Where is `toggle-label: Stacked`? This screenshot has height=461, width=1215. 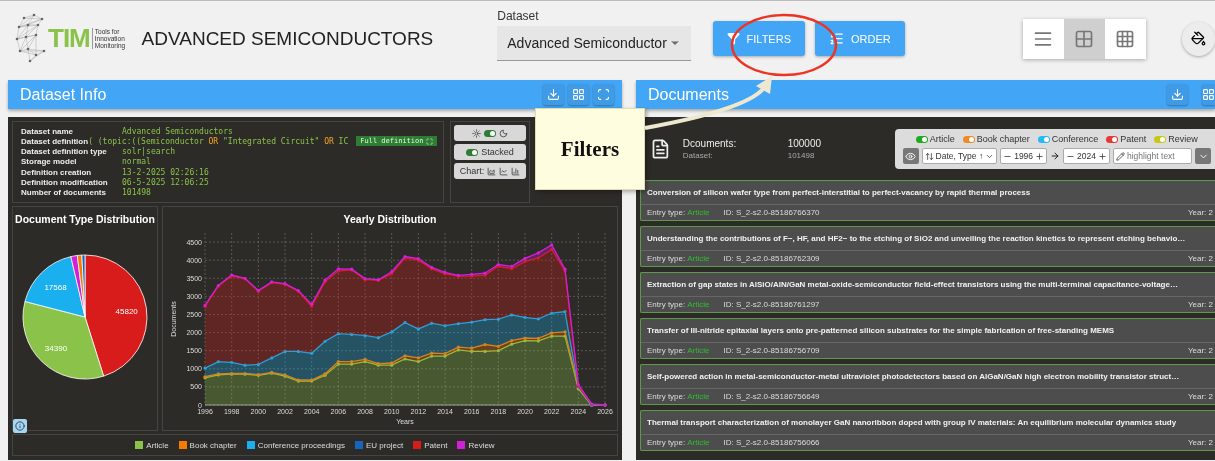
toggle-label: Stacked is located at coordinates (497, 152).